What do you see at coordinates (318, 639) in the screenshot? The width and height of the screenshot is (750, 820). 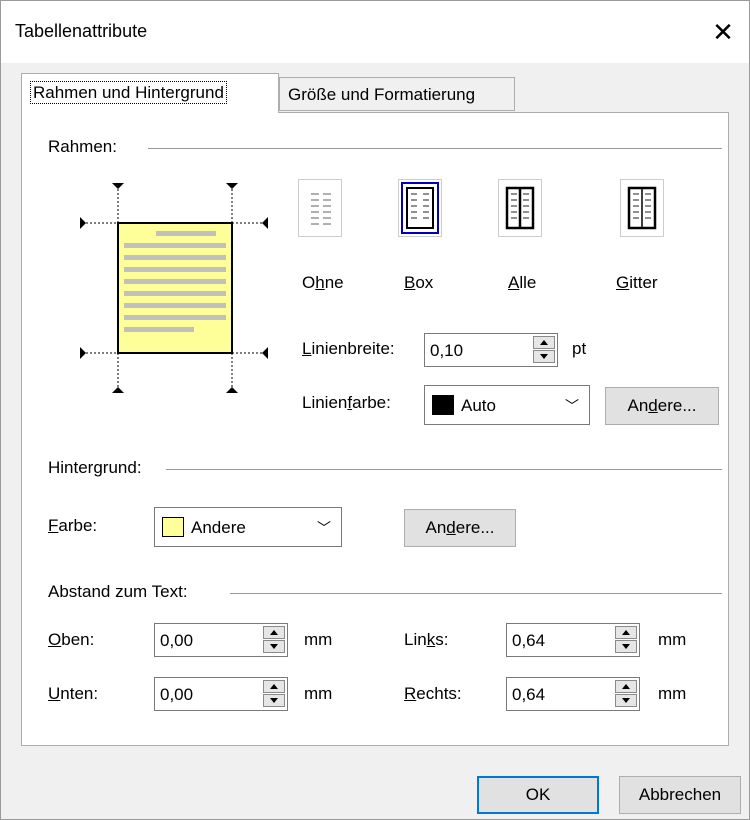 I see `spacing-top-unit: mm` at bounding box center [318, 639].